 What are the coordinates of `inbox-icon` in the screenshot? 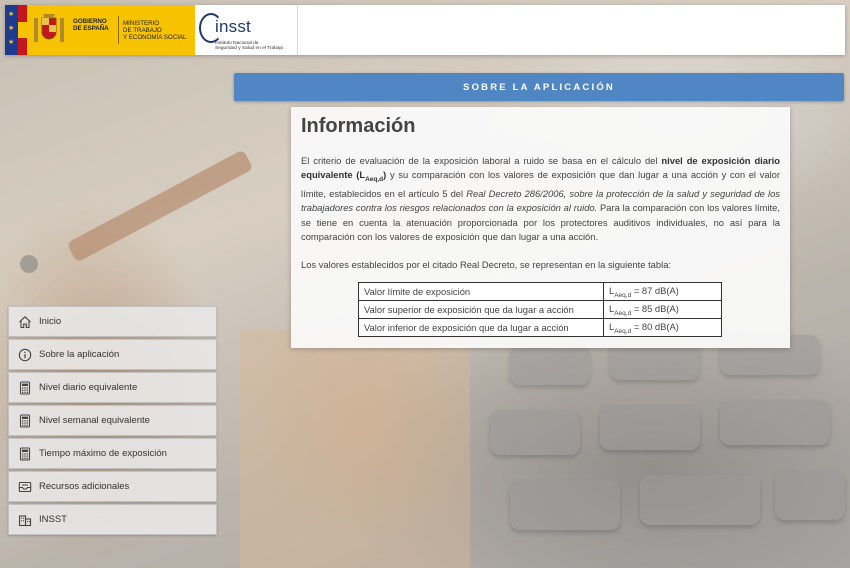 It's located at (25, 487).